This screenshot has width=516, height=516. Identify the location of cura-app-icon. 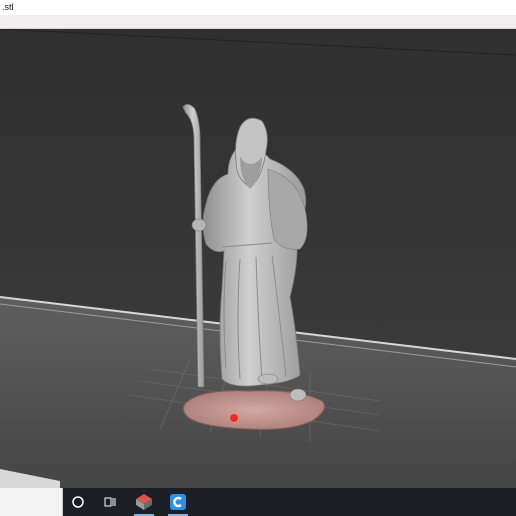
(178, 502).